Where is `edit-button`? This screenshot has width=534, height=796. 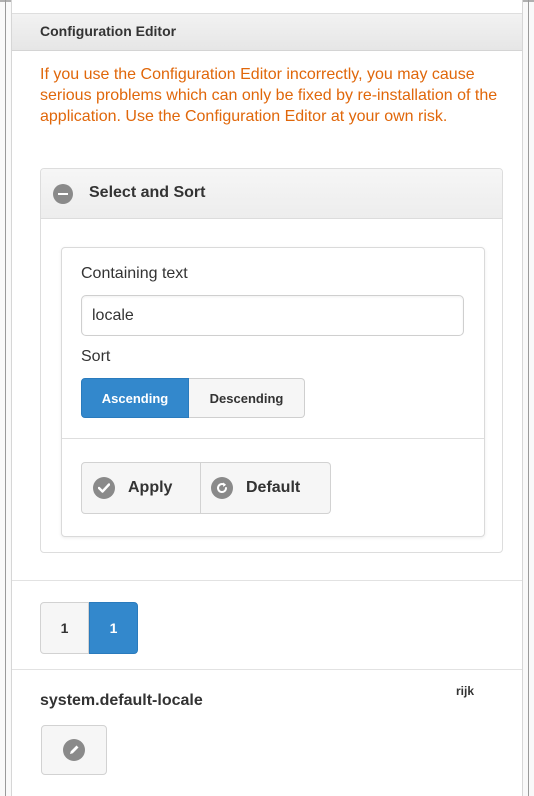
edit-button is located at coordinates (74, 750).